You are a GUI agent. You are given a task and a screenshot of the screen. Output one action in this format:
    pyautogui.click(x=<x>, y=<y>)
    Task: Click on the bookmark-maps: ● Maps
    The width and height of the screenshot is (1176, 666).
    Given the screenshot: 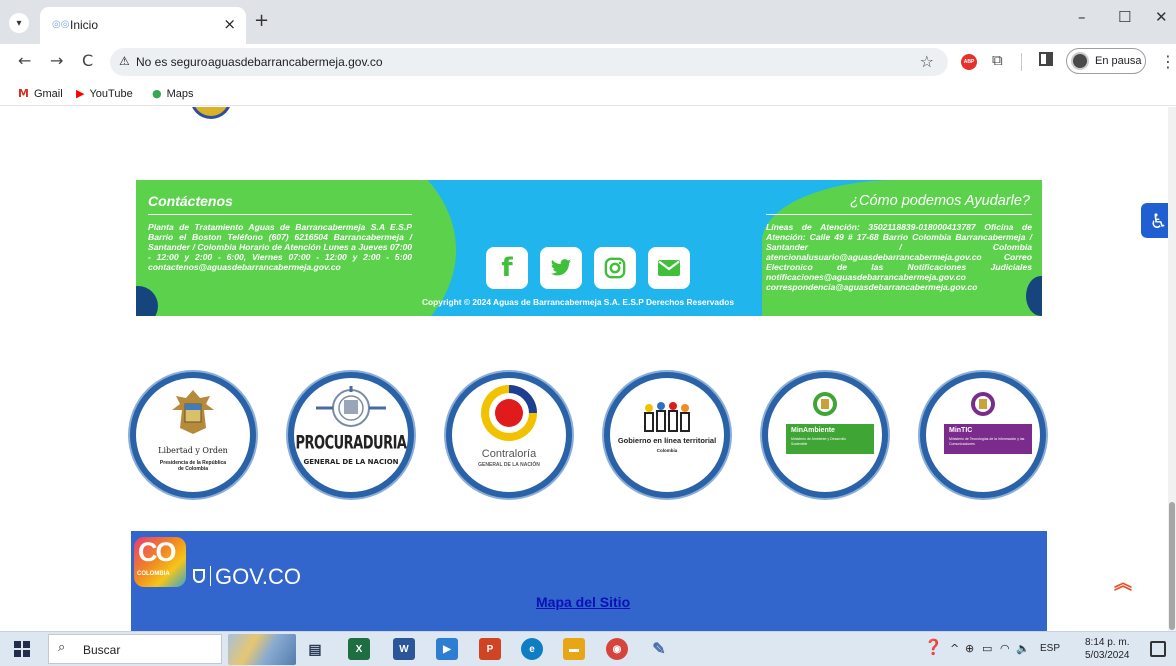 What is the action you would take?
    pyautogui.click(x=173, y=93)
    